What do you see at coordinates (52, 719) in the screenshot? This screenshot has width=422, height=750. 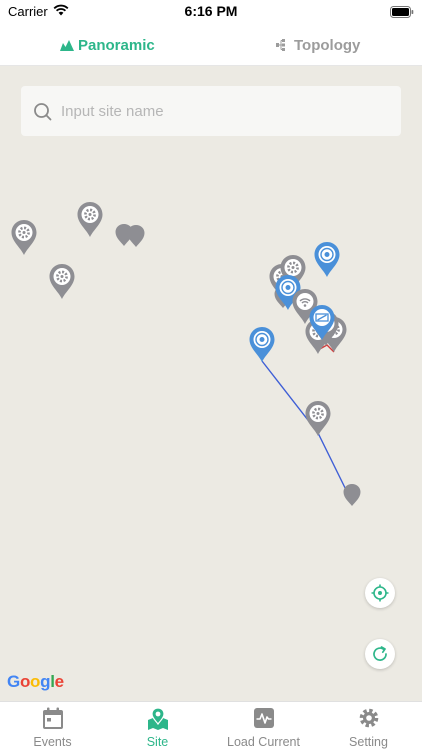 I see `calendar-icon` at bounding box center [52, 719].